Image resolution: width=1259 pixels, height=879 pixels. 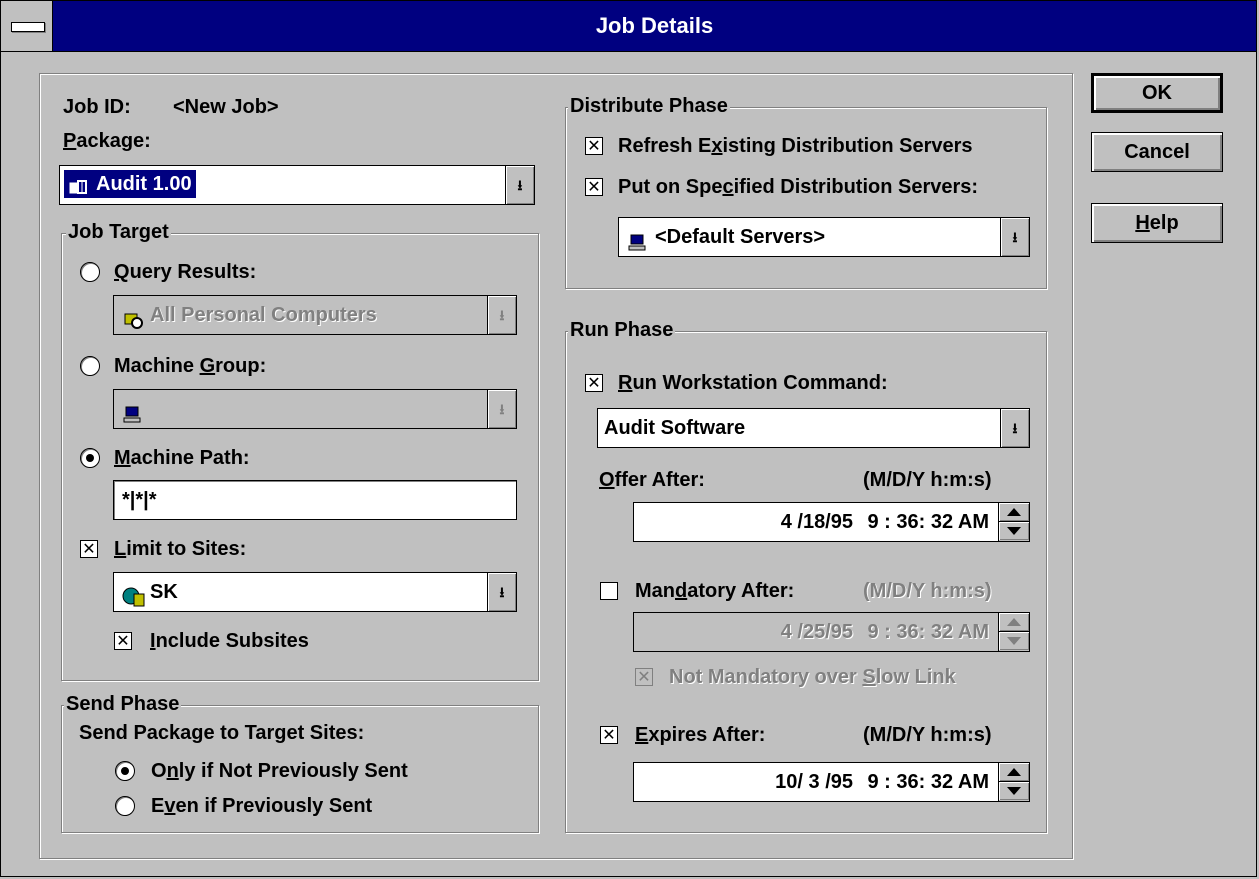 What do you see at coordinates (262, 806) in the screenshot?
I see `even-if-sent-label: Even if Previously Sent` at bounding box center [262, 806].